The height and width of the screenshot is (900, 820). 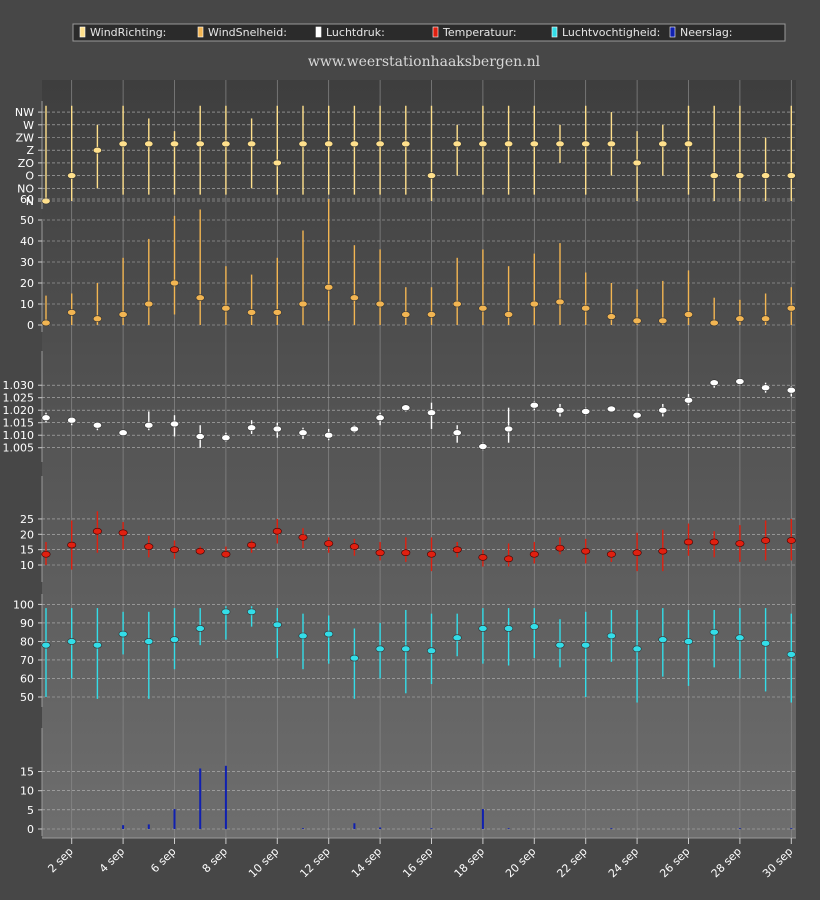 What do you see at coordinates (27, 241) in the screenshot?
I see `y-tick-label: 40` at bounding box center [27, 241].